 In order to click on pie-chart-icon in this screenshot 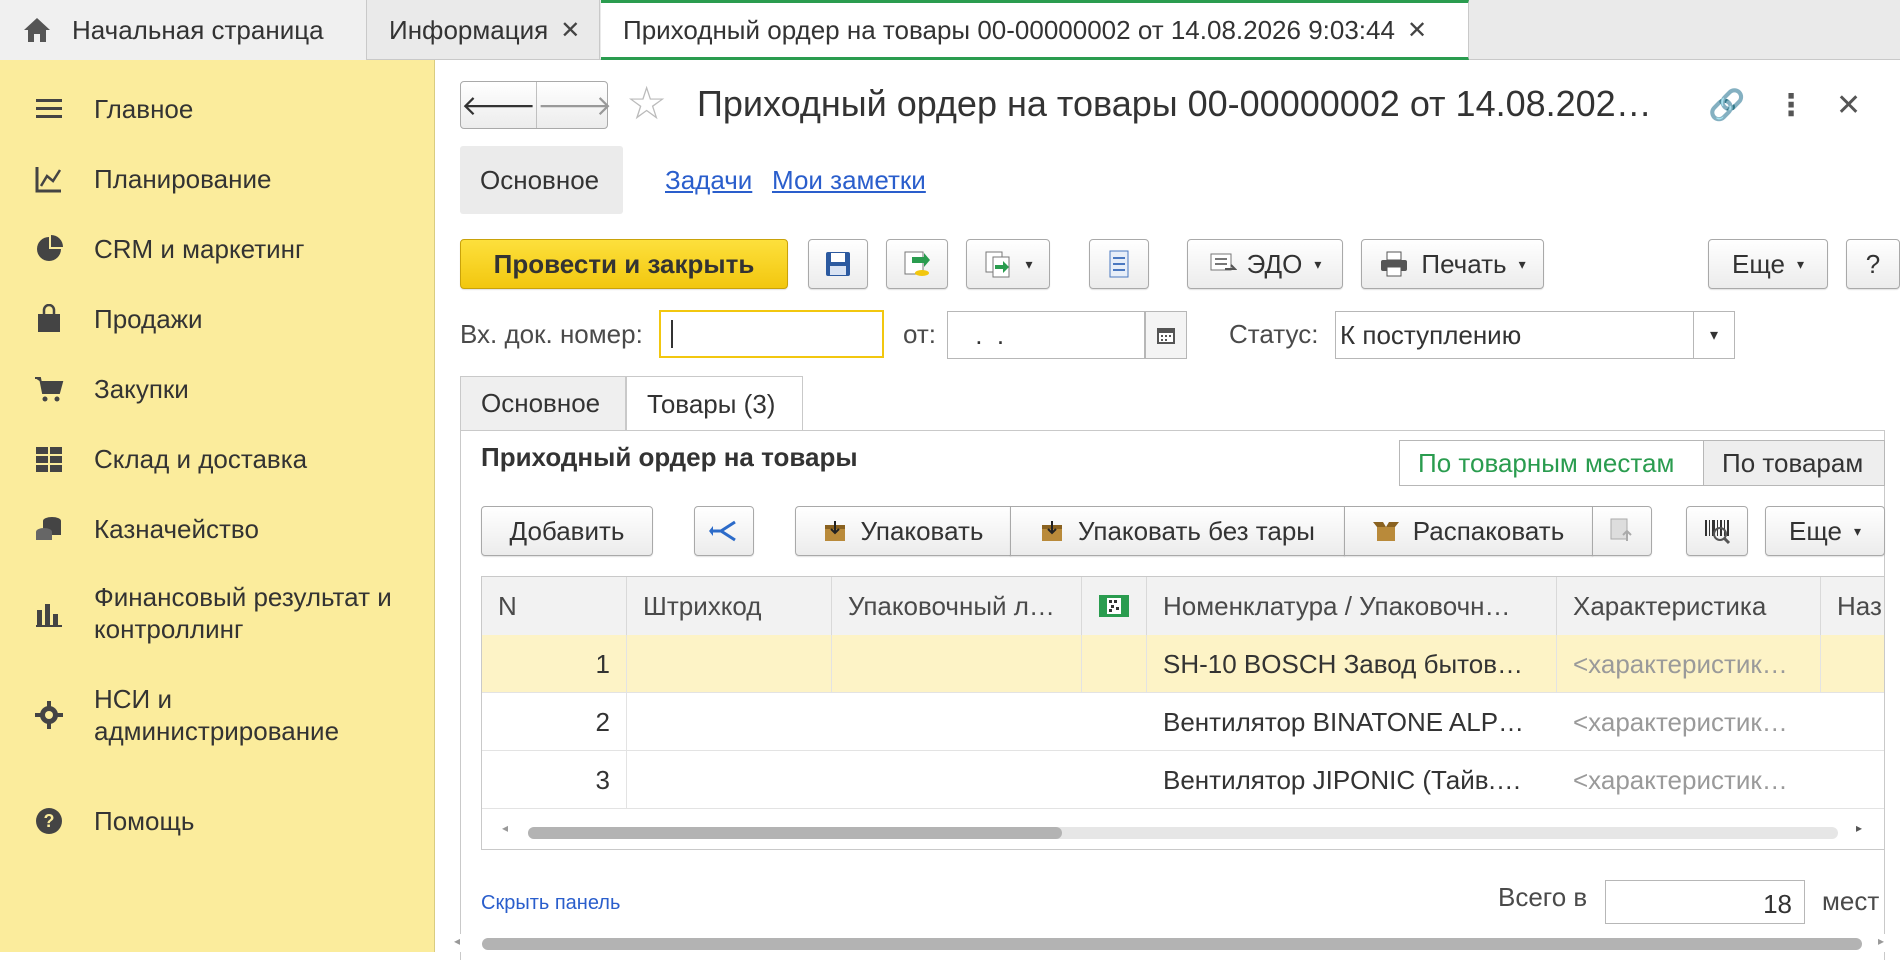, I will do `click(50, 248)`.